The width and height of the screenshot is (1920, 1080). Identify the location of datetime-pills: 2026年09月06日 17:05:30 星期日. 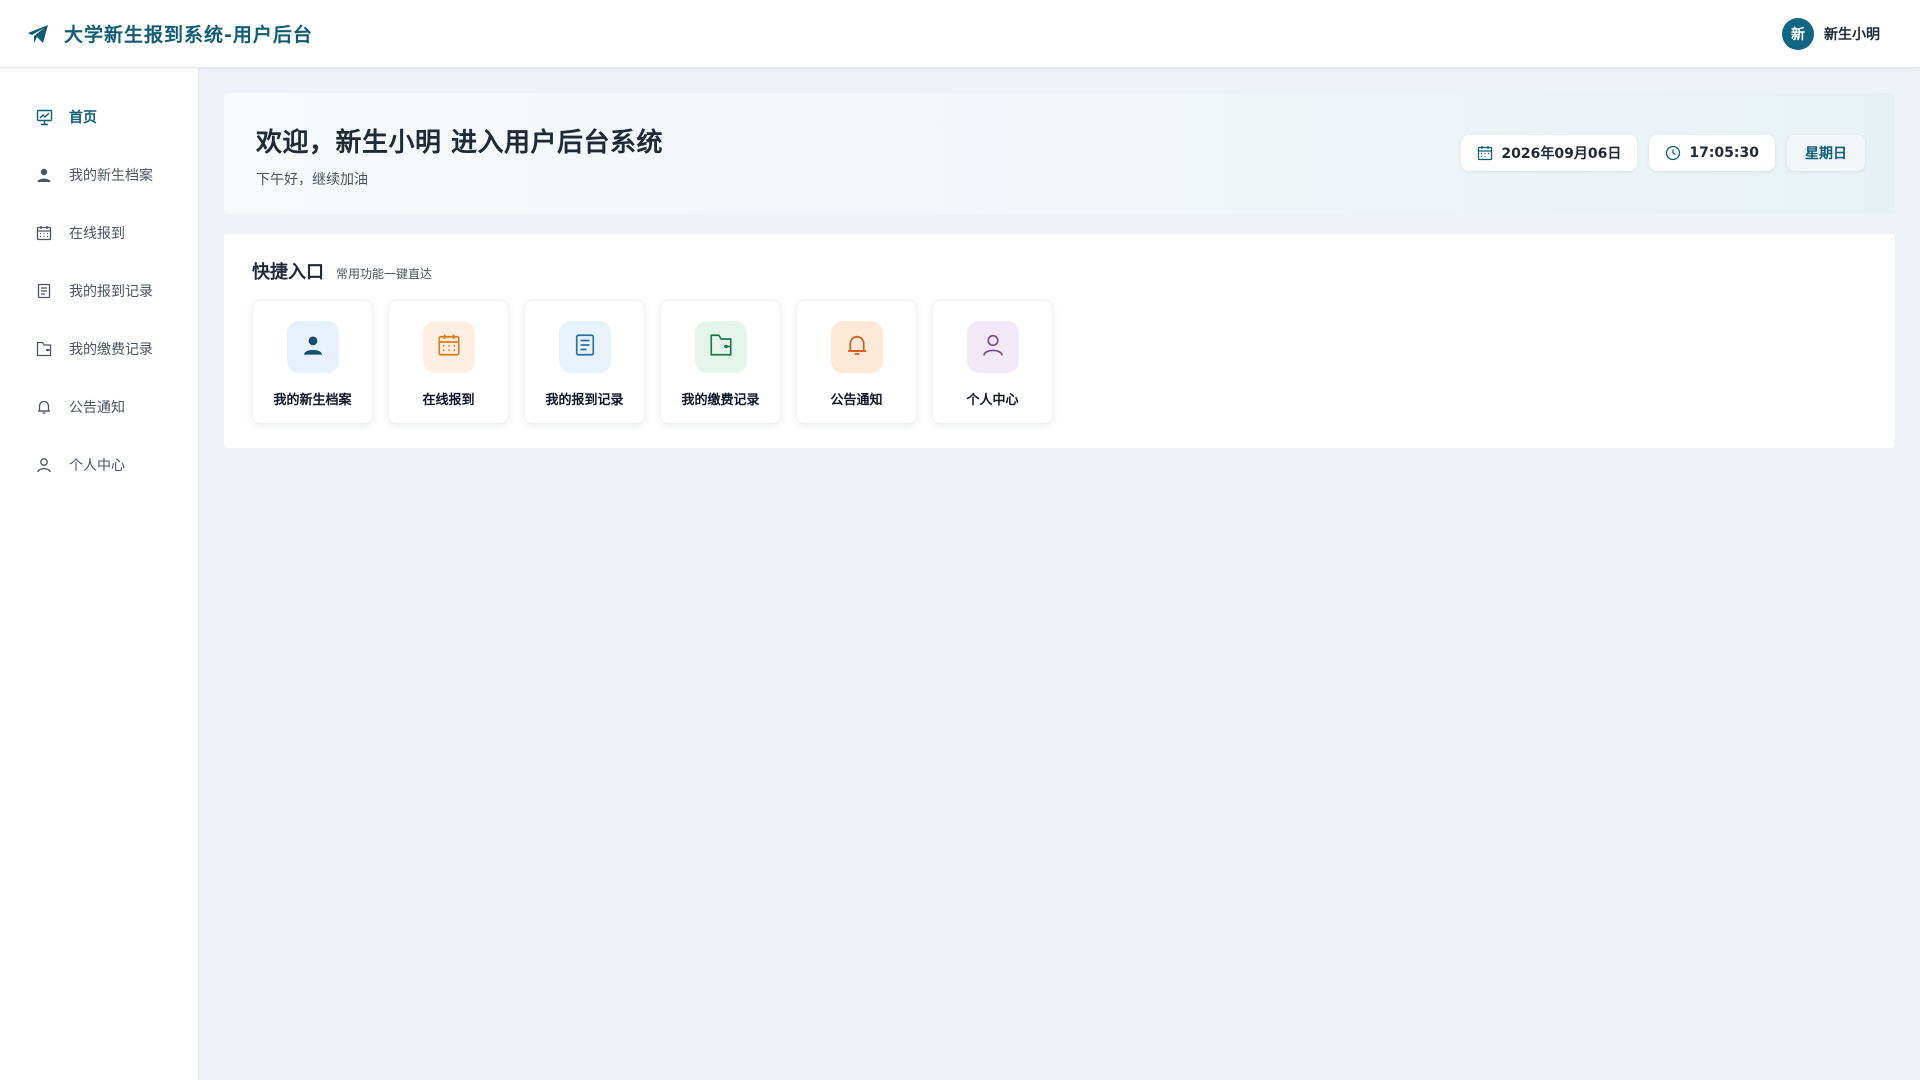
(1663, 153).